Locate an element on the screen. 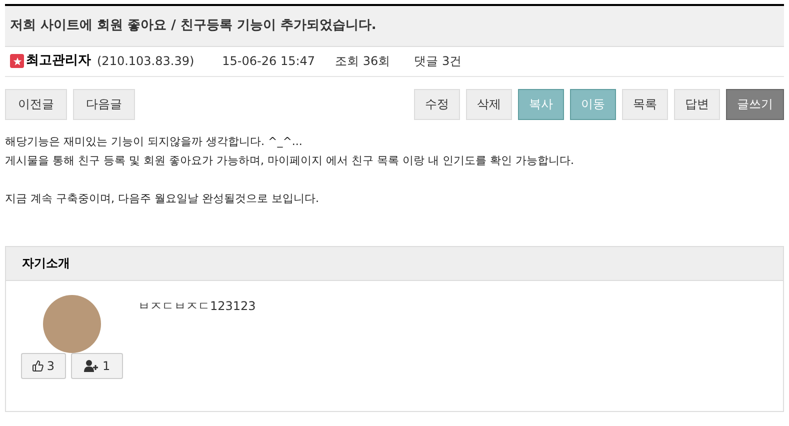 The image size is (789, 426). action-button: 수정 is located at coordinates (437, 104).